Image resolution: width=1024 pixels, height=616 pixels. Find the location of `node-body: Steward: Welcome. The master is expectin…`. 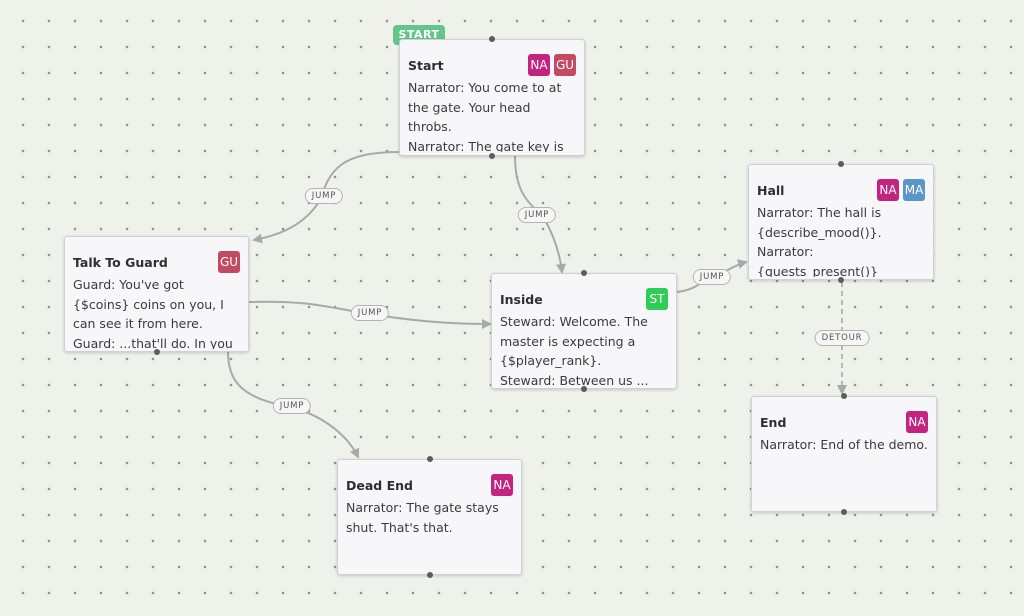

node-body: Steward: Welcome. The master is expectin… is located at coordinates (584, 349).